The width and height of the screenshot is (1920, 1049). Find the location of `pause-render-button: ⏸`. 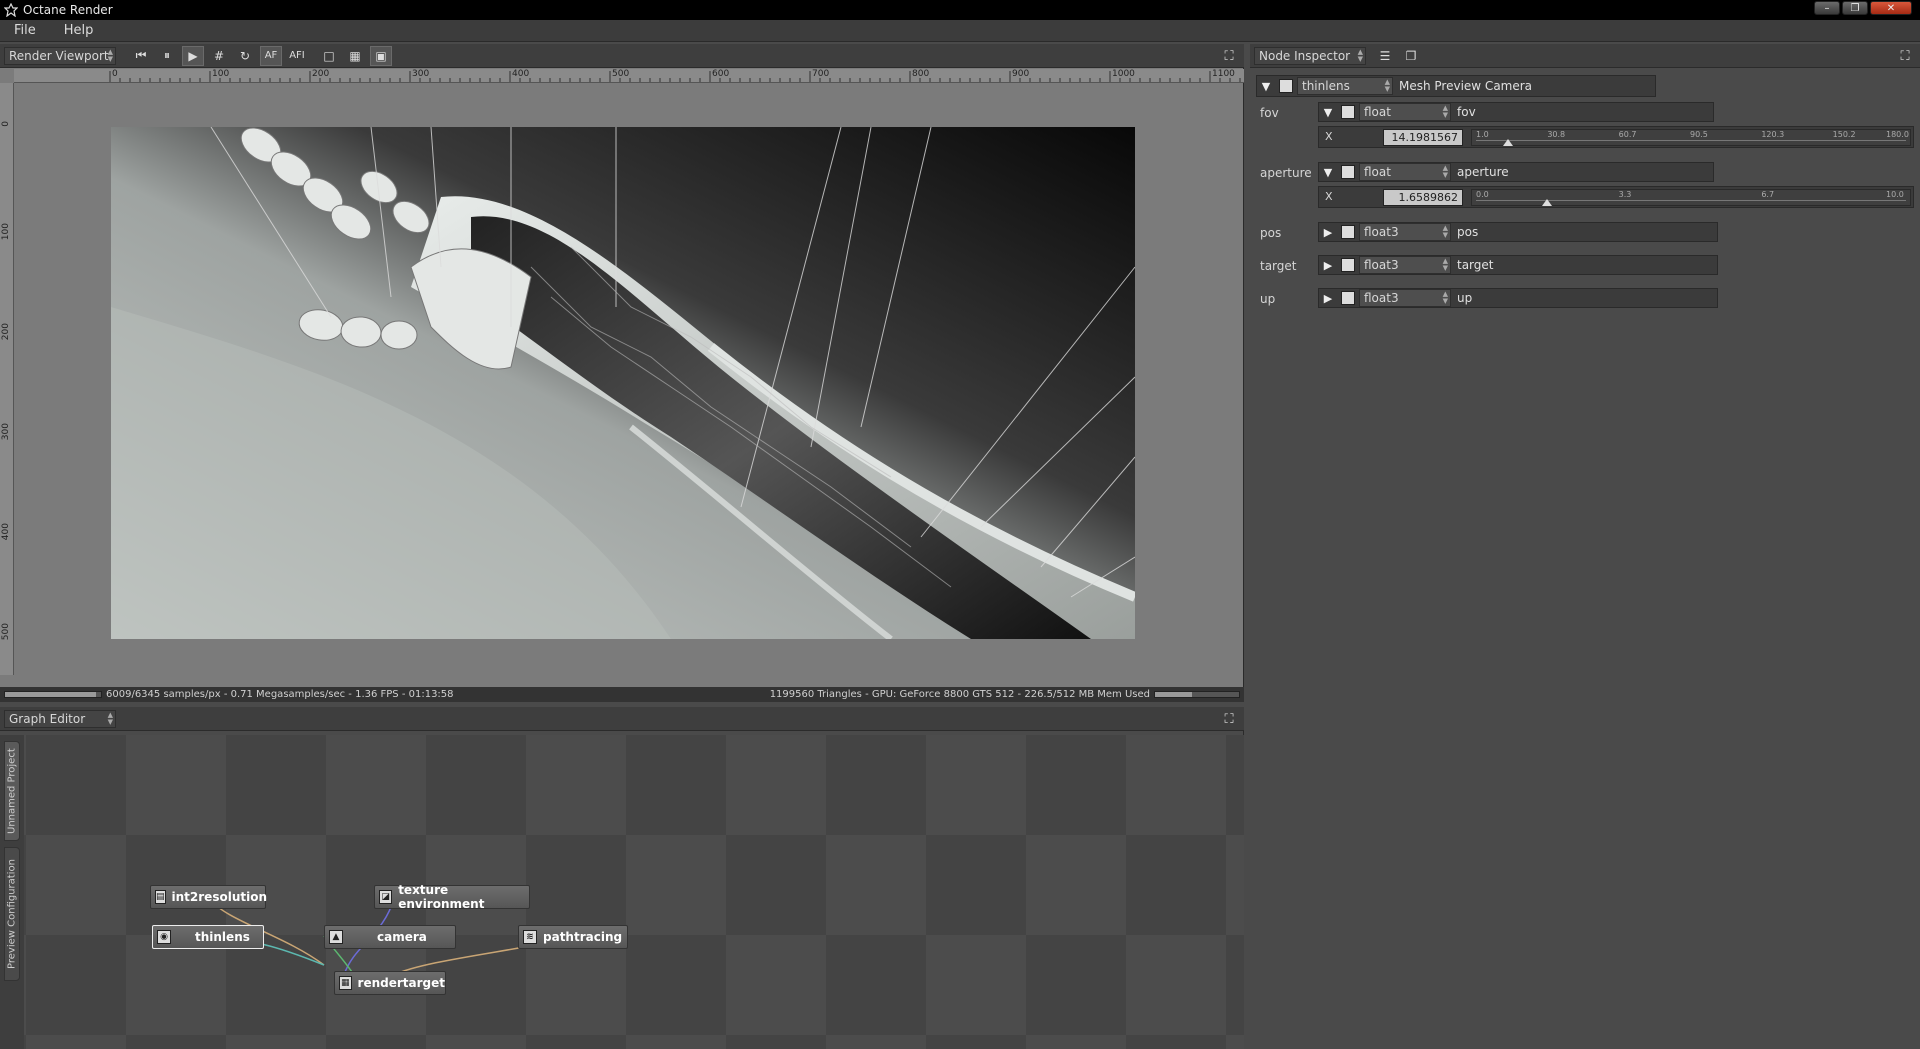

pause-render-button: ⏸ is located at coordinates (167, 56).